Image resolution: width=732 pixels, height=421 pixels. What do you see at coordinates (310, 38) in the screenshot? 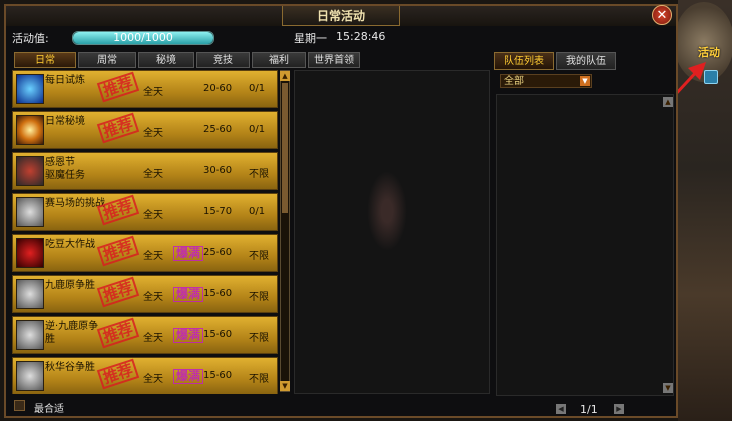
I see `weekday-label: 星期一` at bounding box center [310, 38].